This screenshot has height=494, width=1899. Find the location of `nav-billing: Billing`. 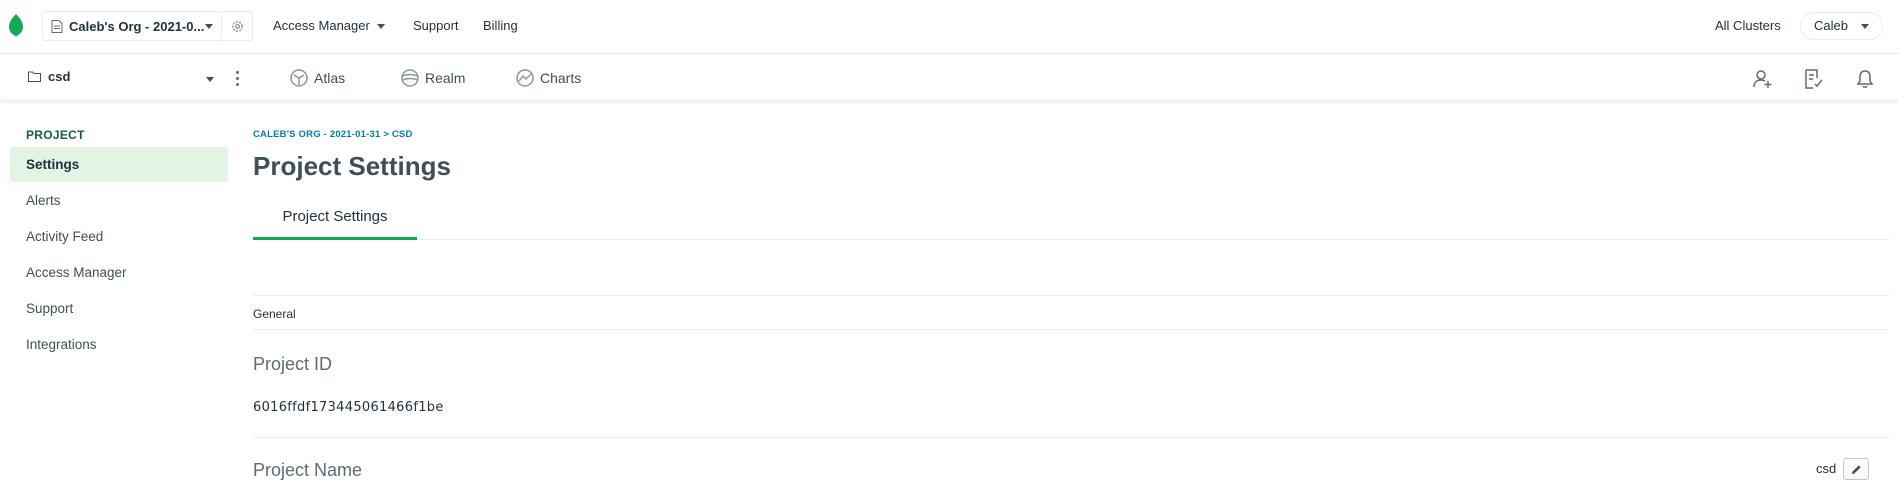

nav-billing: Billing is located at coordinates (500, 25).